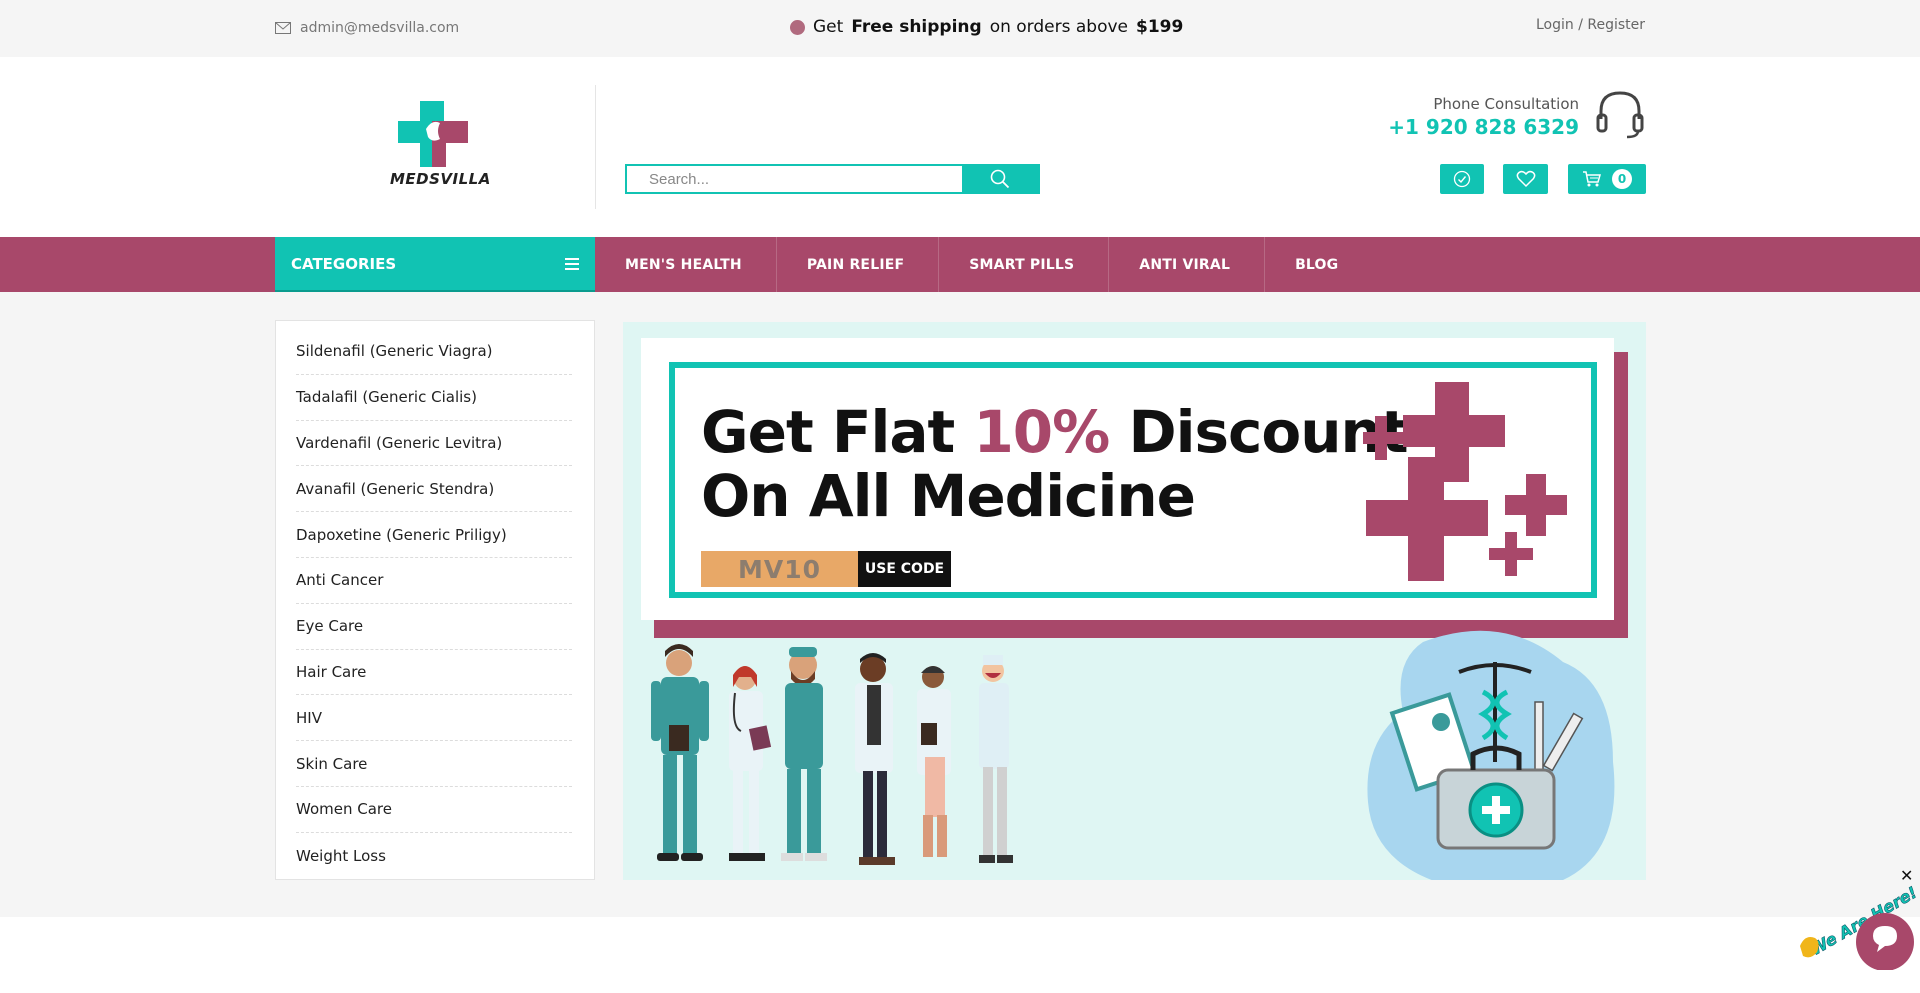 The height and width of the screenshot is (993, 1920). Describe the element at coordinates (1041, 432) in the screenshot. I see `headline-percent: 10%` at that location.